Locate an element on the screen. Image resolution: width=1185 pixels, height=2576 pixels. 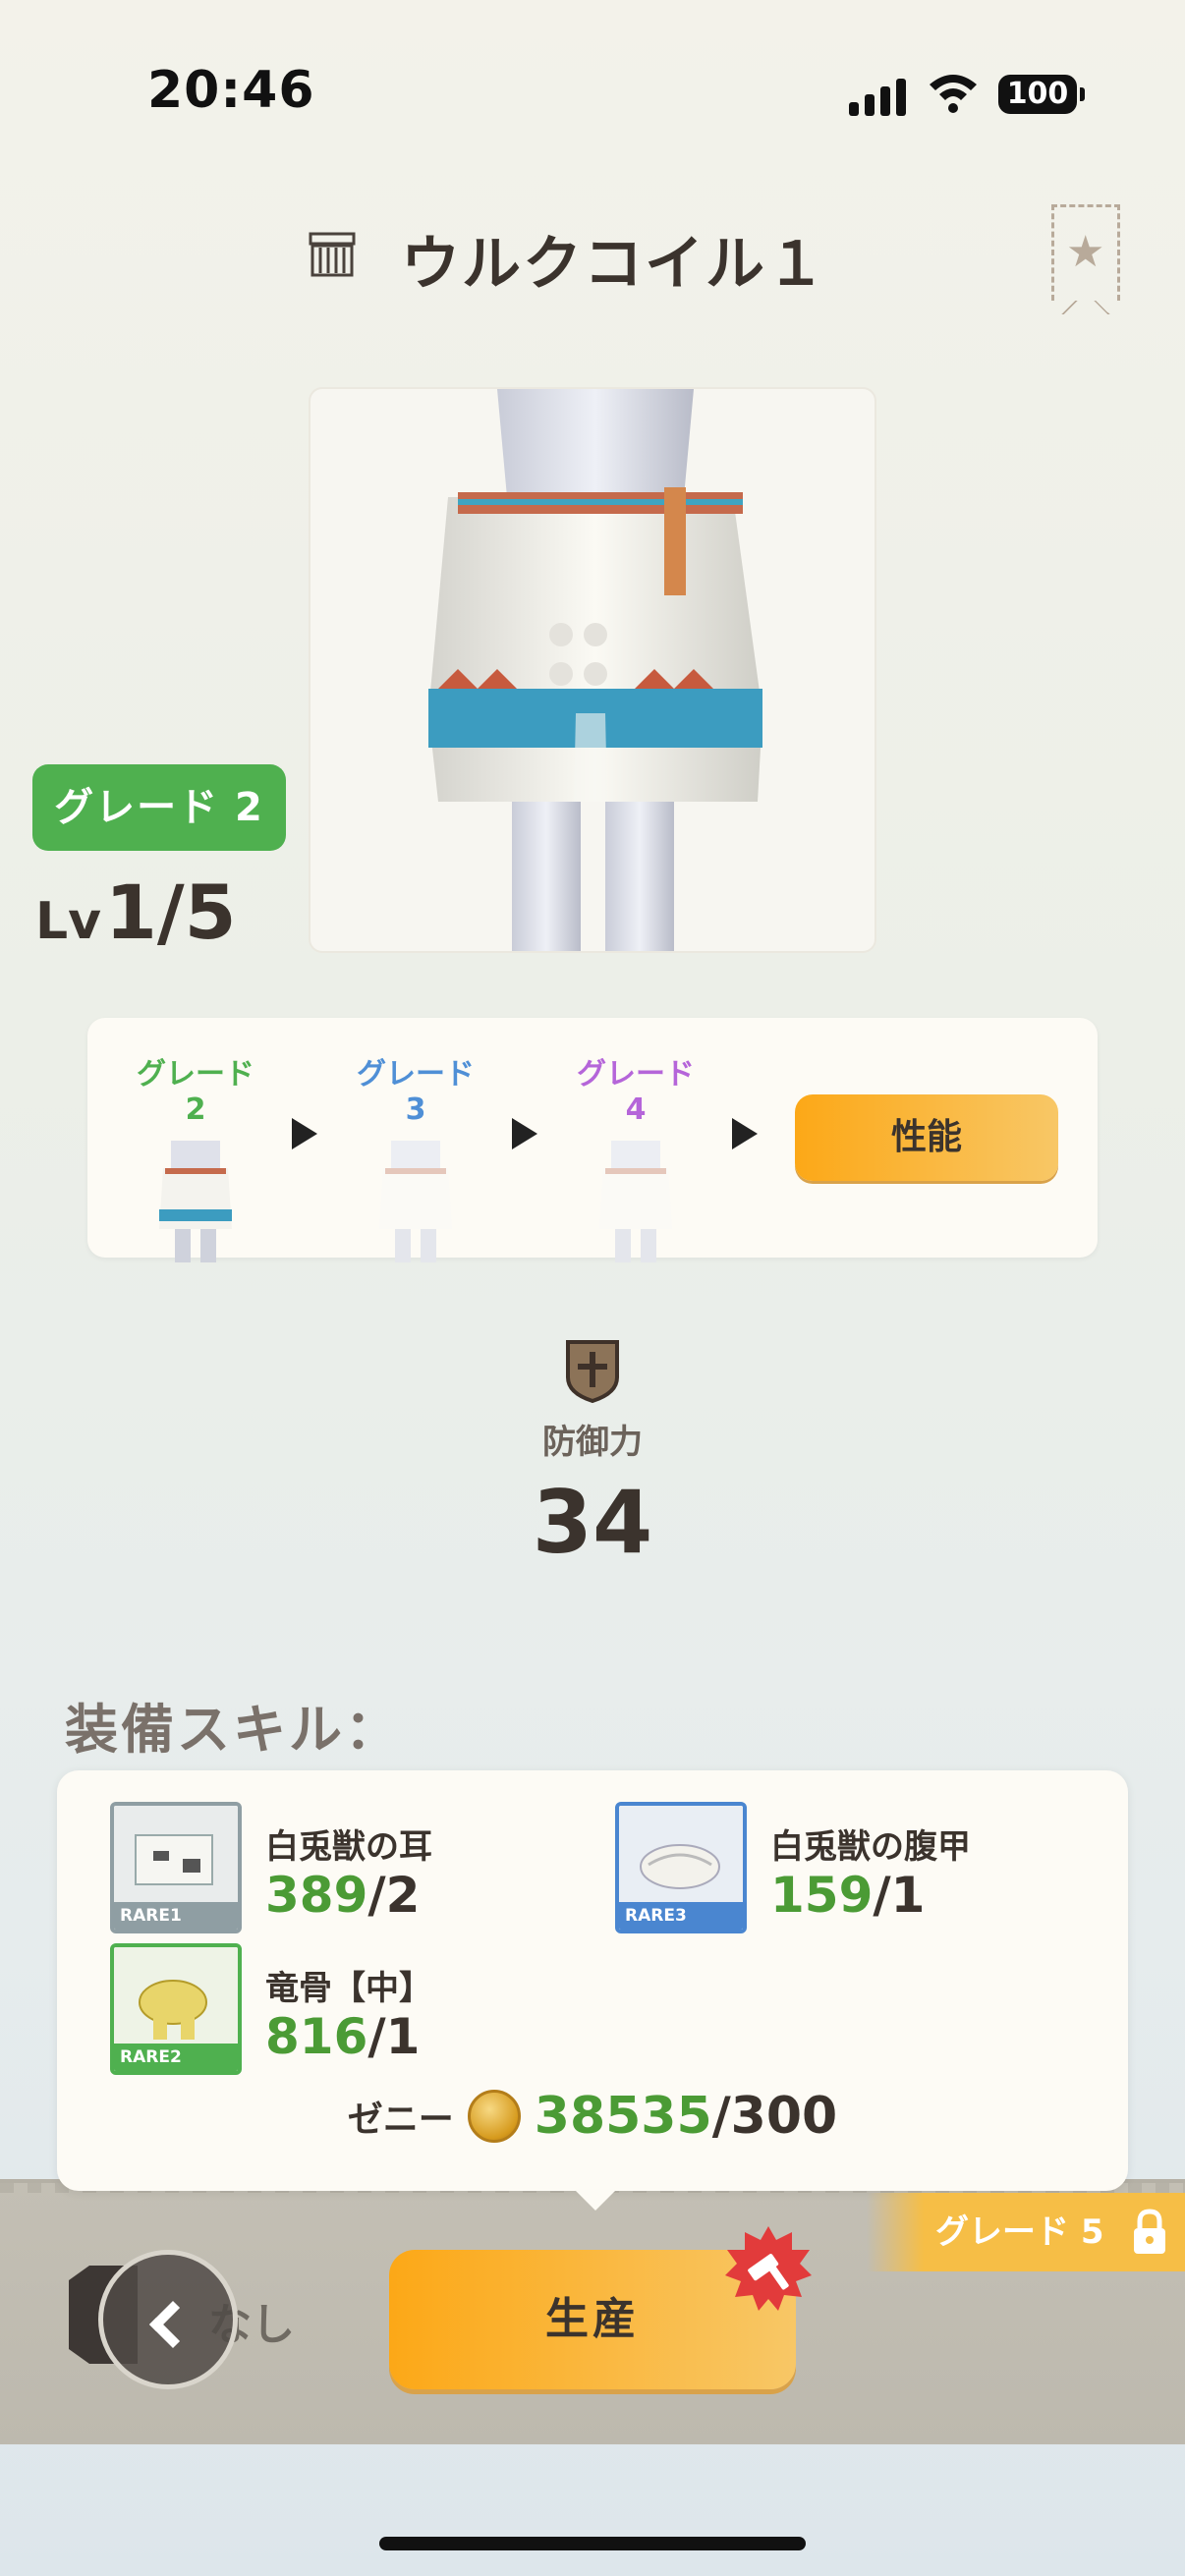
defense-label: 防御力 is located at coordinates (592, 1442).